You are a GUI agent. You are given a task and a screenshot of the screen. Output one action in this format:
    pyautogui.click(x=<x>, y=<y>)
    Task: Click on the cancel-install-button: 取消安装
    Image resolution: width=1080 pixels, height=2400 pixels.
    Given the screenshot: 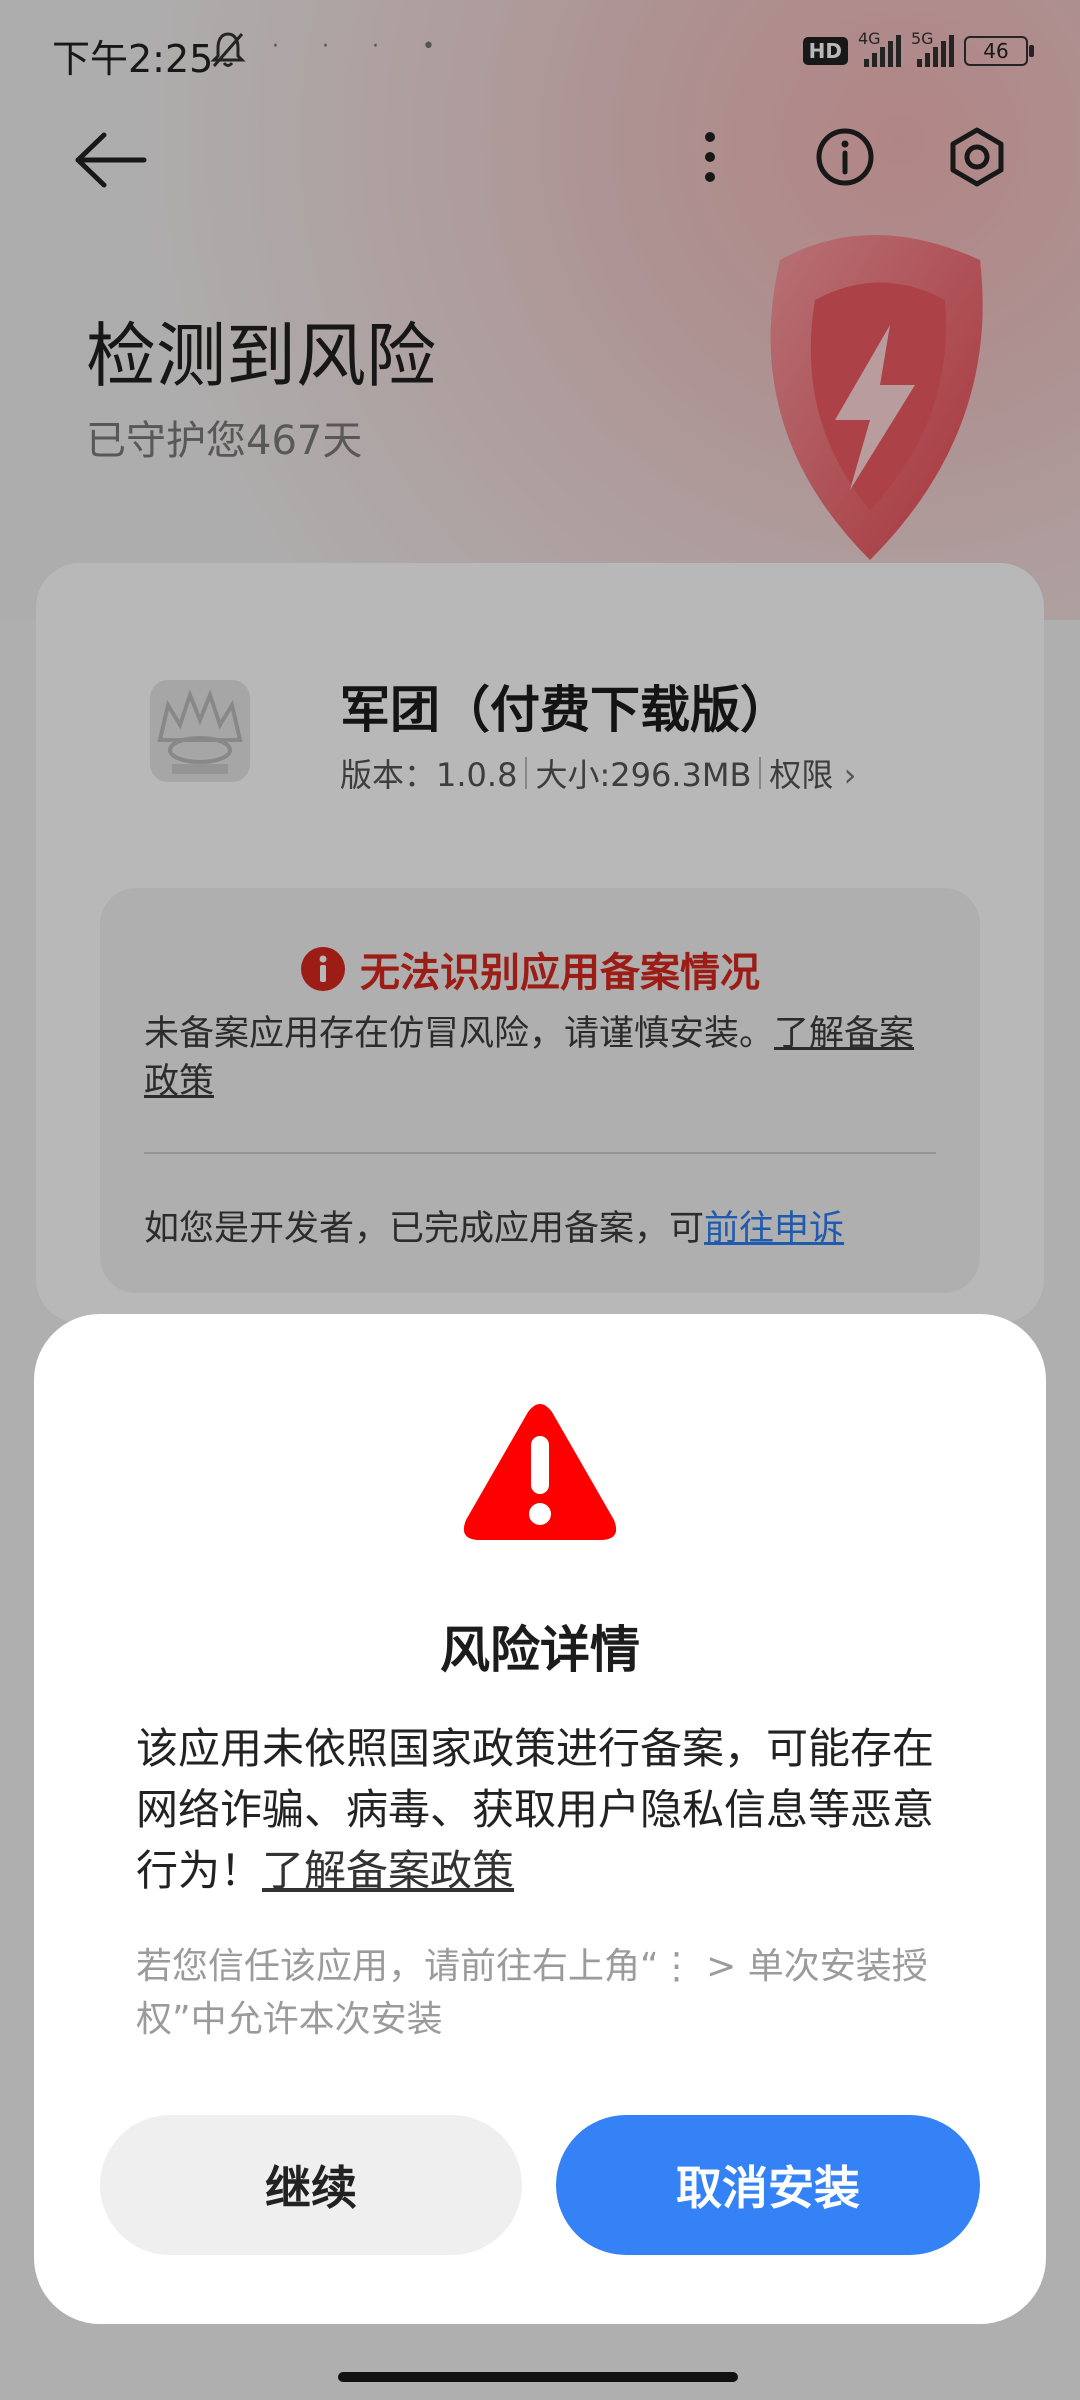 What is the action you would take?
    pyautogui.click(x=768, y=2185)
    